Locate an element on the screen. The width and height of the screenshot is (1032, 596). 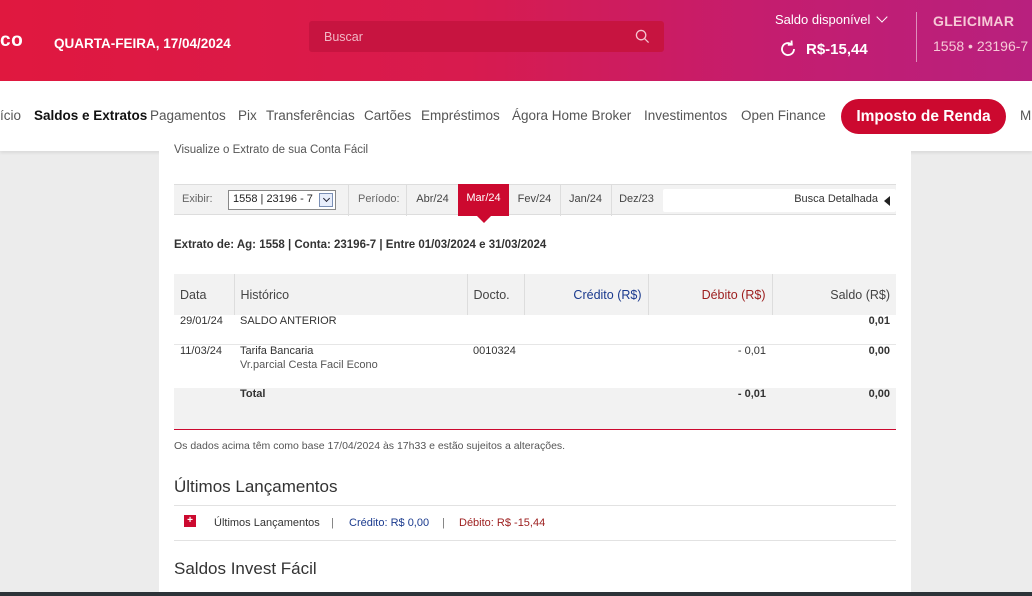
expand-plus-icon: + is located at coordinates (190, 521).